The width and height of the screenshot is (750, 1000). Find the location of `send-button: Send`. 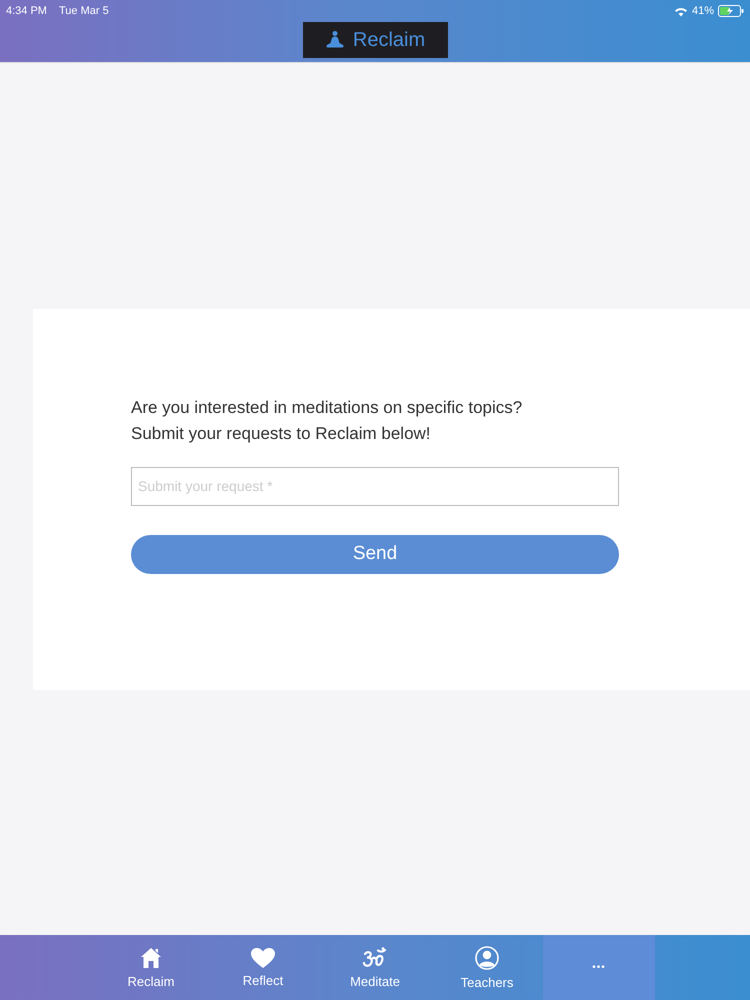

send-button: Send is located at coordinates (375, 554).